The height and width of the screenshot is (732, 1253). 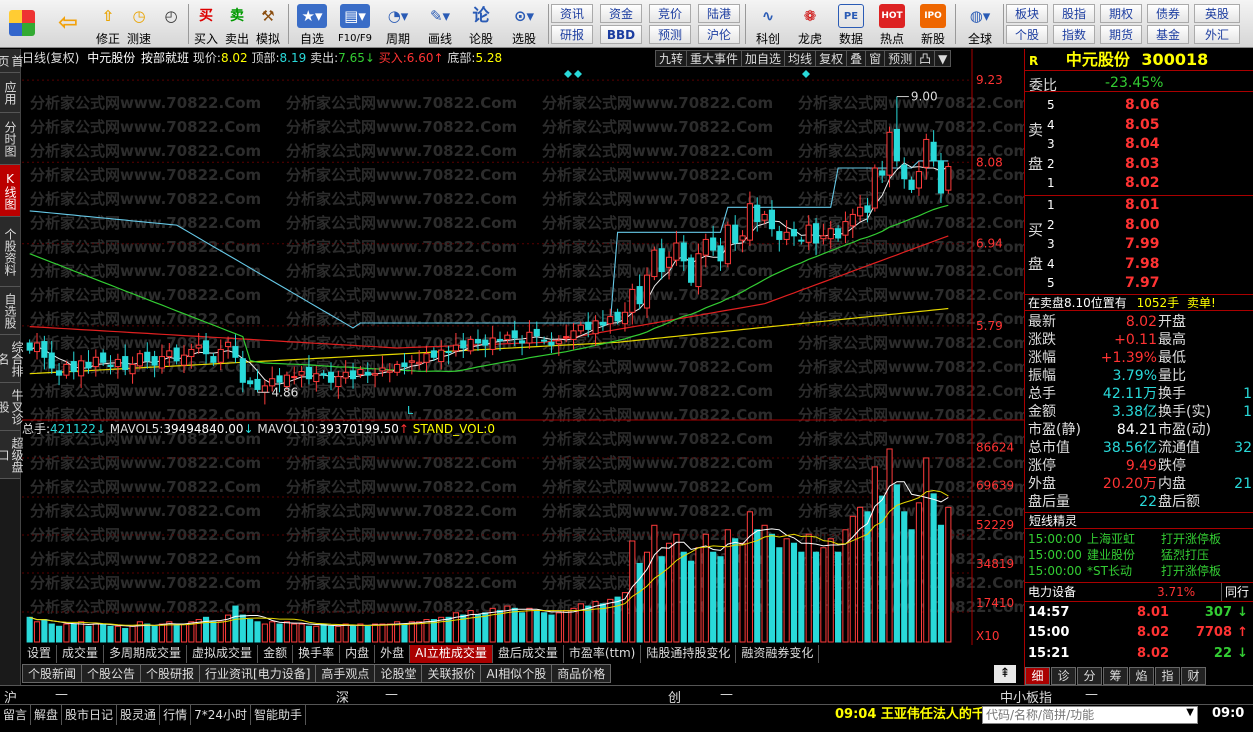 I want to click on indicator-tab-8: AI立桩成交量, so click(x=451, y=654).